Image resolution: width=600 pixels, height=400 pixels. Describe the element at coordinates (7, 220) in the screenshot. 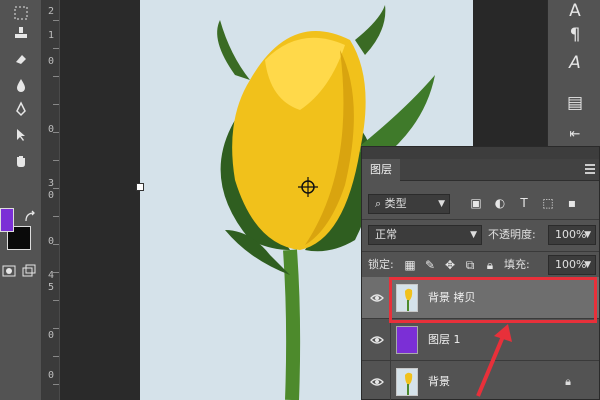

I see `foreground-color-swatch` at that location.